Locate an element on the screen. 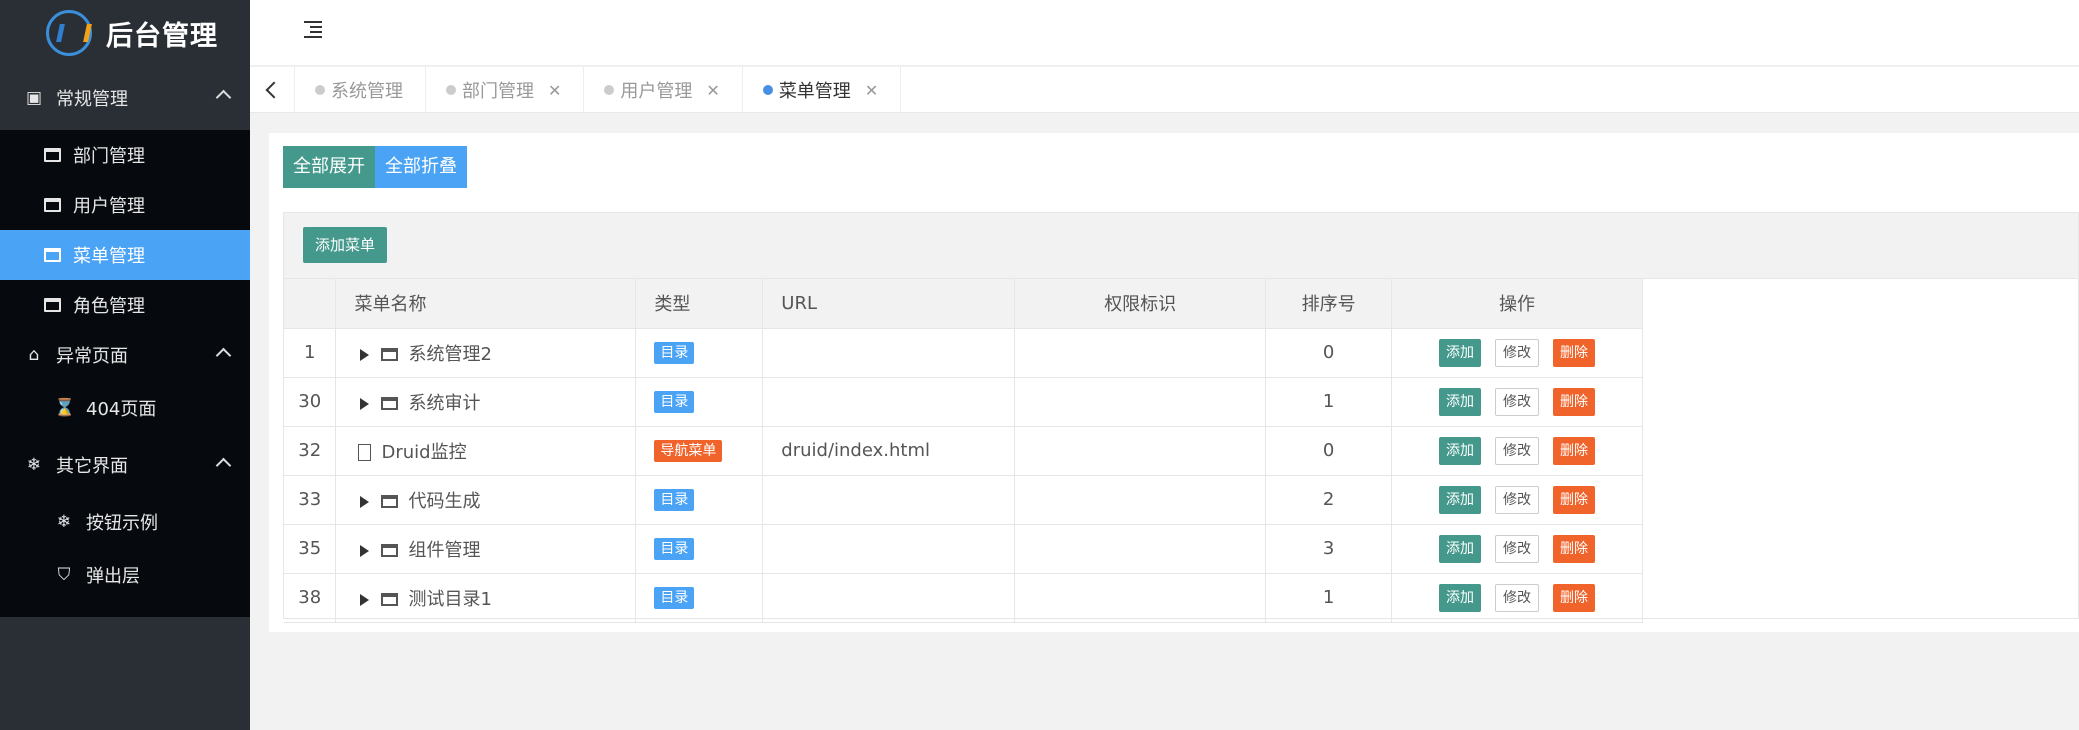 The image size is (2079, 730). tab-dept: 部门管理 ✕ is located at coordinates (505, 90).